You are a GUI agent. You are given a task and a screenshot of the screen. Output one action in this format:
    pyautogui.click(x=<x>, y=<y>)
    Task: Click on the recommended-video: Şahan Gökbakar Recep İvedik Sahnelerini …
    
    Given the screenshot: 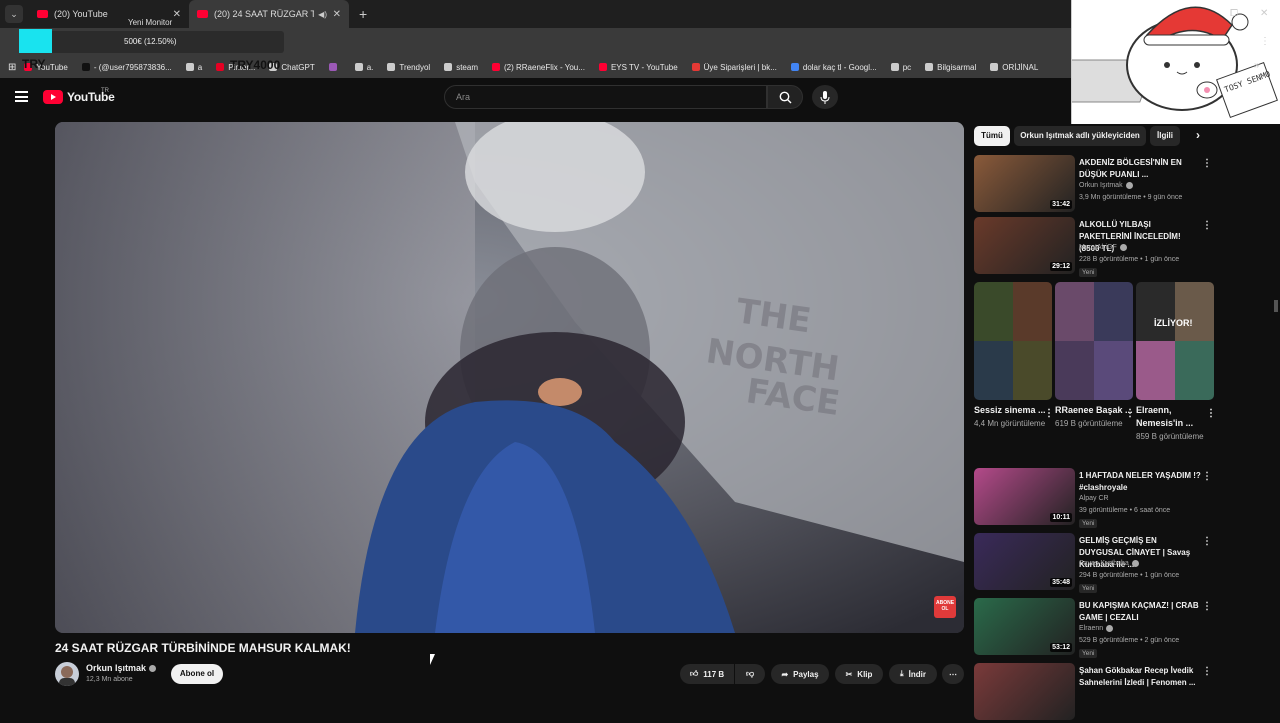 What is the action you would take?
    pyautogui.click(x=1094, y=693)
    